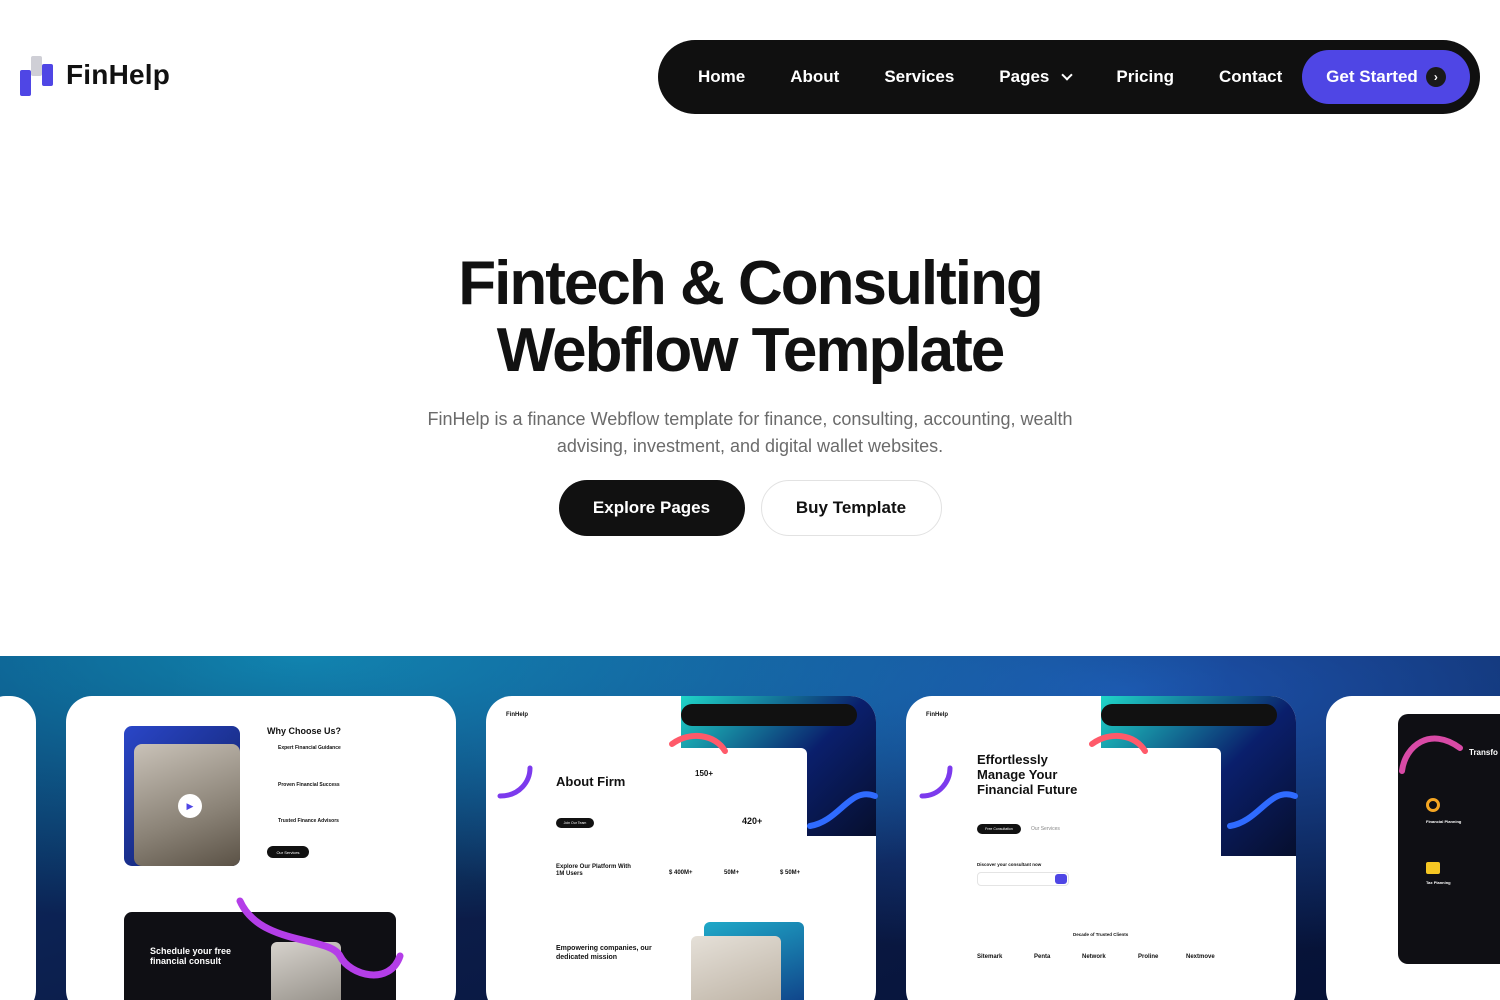  I want to click on chevron-down-icon, so click(1067, 75).